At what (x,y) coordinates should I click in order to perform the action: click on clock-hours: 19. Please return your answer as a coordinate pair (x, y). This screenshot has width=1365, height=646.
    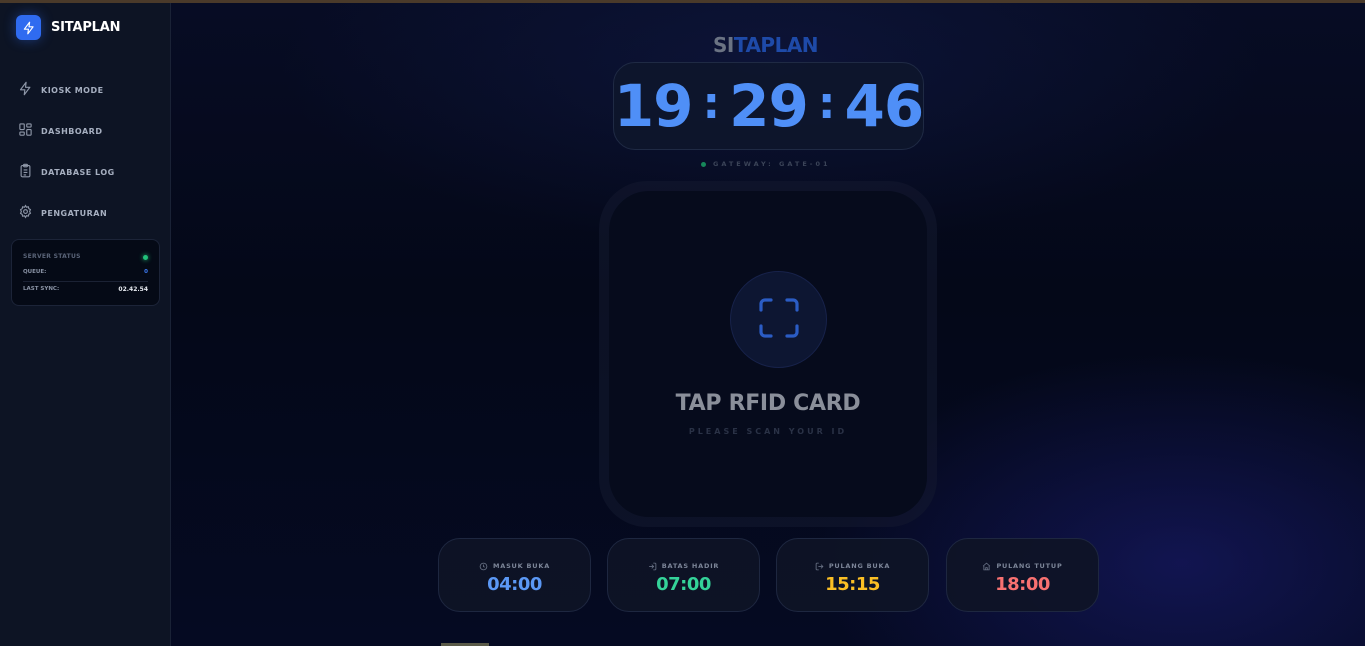
    Looking at the image, I should click on (653, 106).